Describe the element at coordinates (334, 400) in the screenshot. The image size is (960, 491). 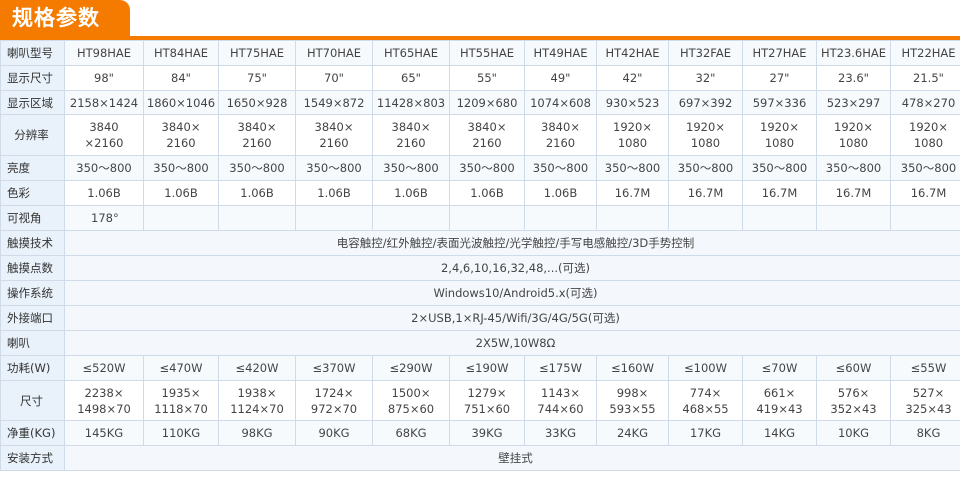
I see `cell-dimensions: 1724× 972×70` at that location.